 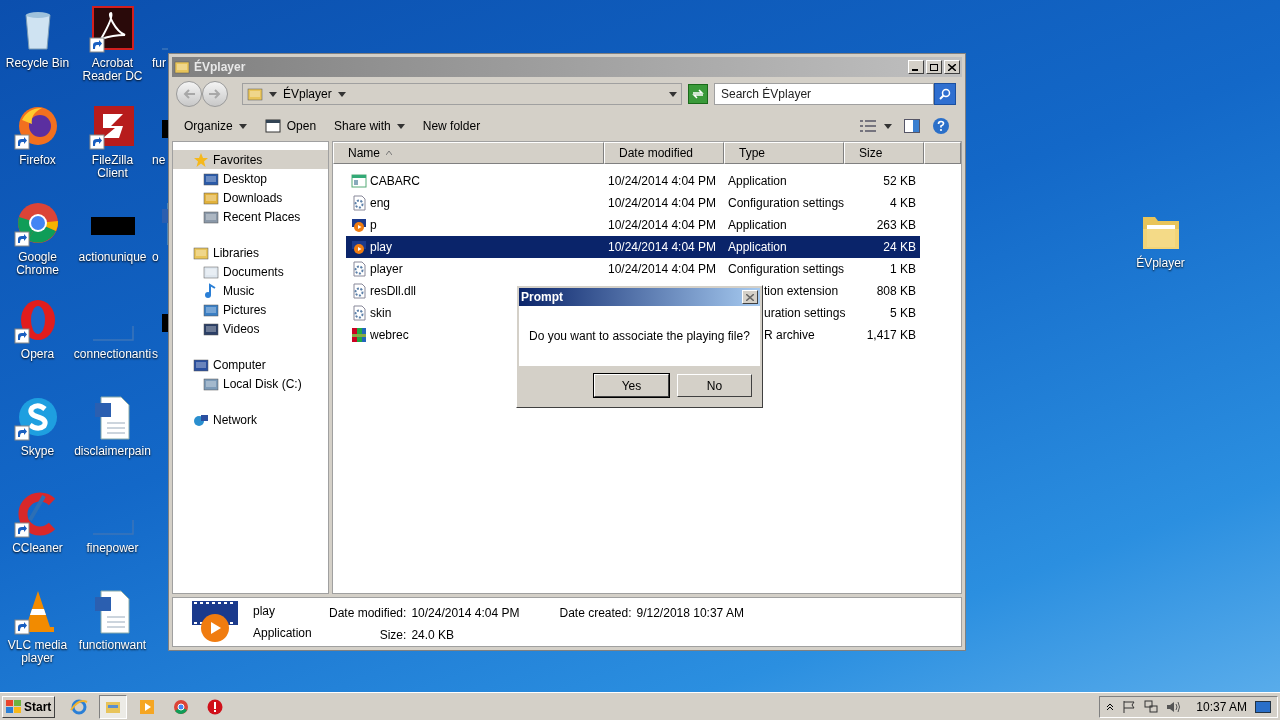 What do you see at coordinates (912, 126) in the screenshot?
I see `preview-pane-button` at bounding box center [912, 126].